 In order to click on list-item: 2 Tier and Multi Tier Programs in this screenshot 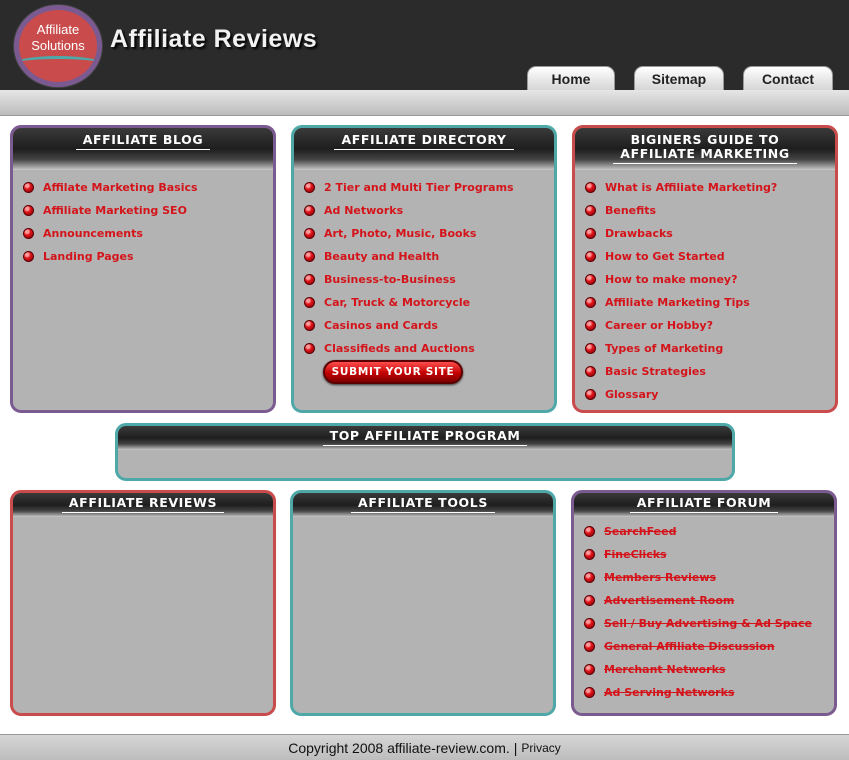, I will do `click(429, 187)`.